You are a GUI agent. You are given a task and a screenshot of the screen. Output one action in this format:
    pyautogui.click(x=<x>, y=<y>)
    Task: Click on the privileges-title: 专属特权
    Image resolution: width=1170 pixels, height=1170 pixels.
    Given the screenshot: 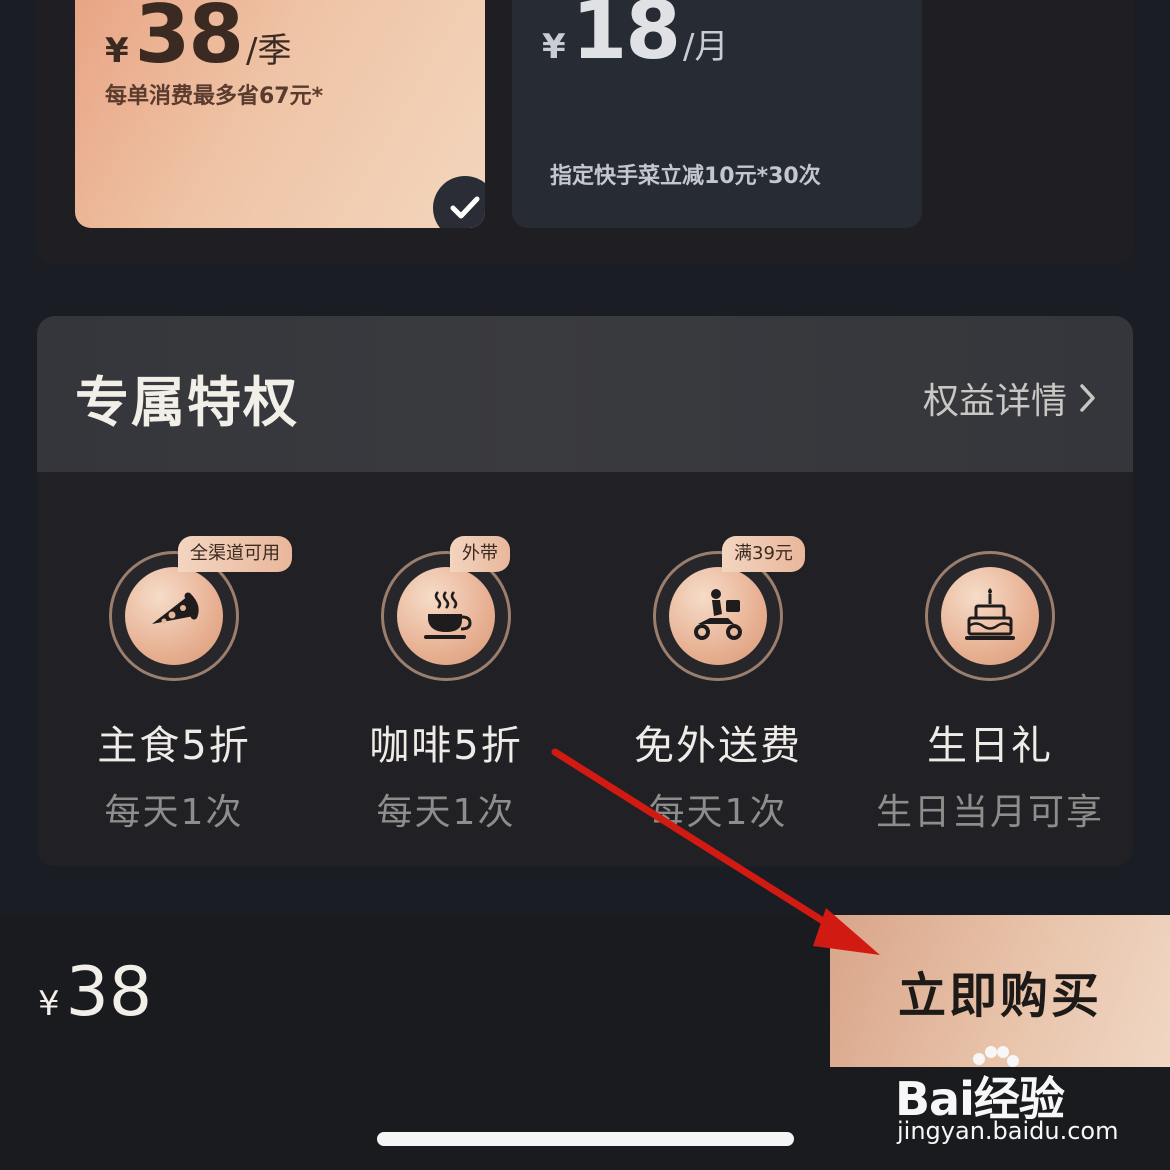 What is the action you would take?
    pyautogui.click(x=187, y=402)
    